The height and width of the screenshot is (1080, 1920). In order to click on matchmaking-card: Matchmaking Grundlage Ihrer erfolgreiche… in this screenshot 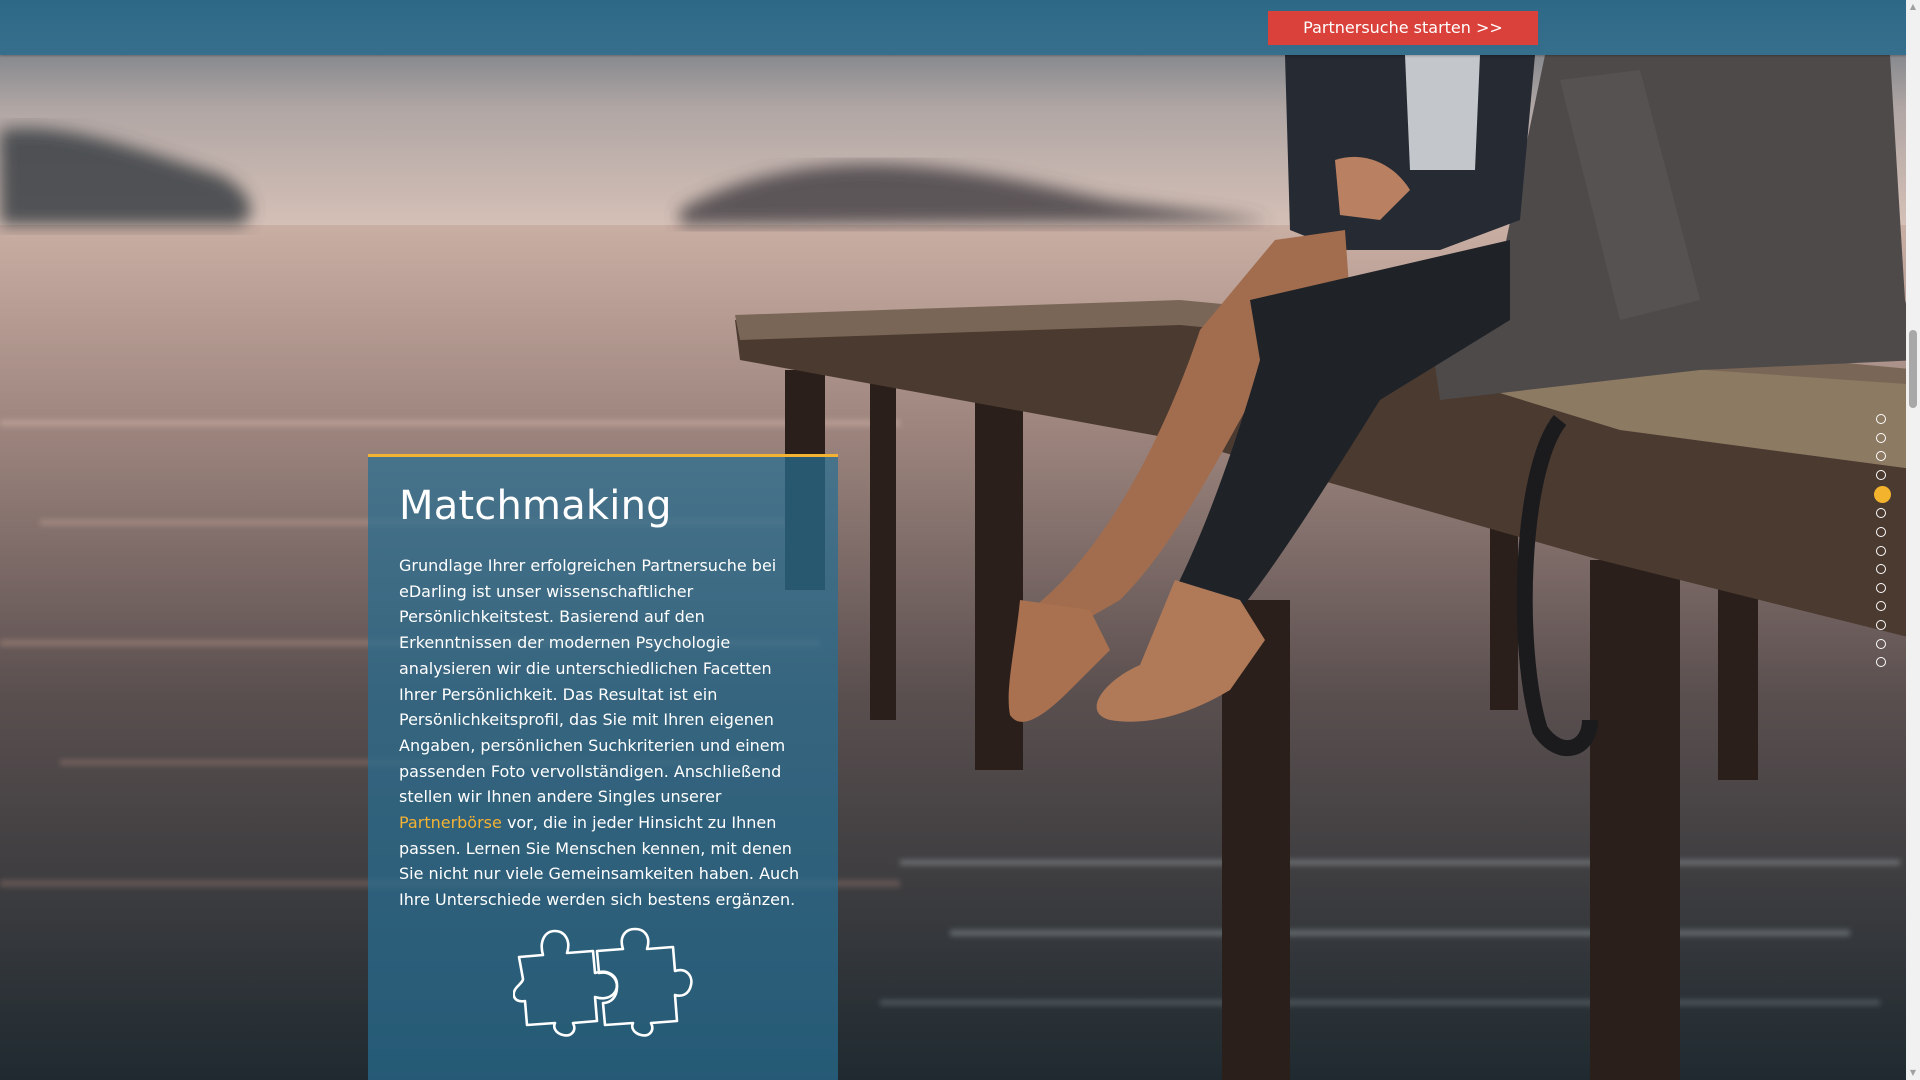, I will do `click(603, 767)`.